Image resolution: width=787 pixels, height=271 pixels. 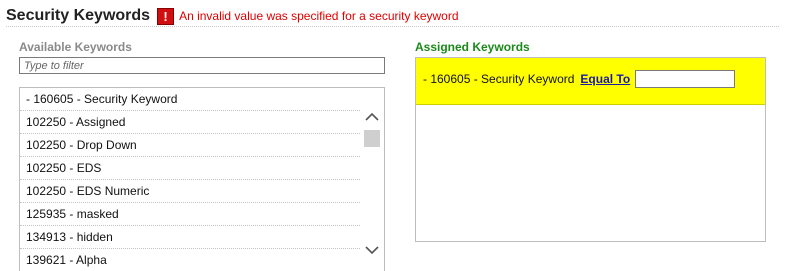 What do you see at coordinates (472, 47) in the screenshot?
I see `assigned-keywords-label: Assigned Keywords` at bounding box center [472, 47].